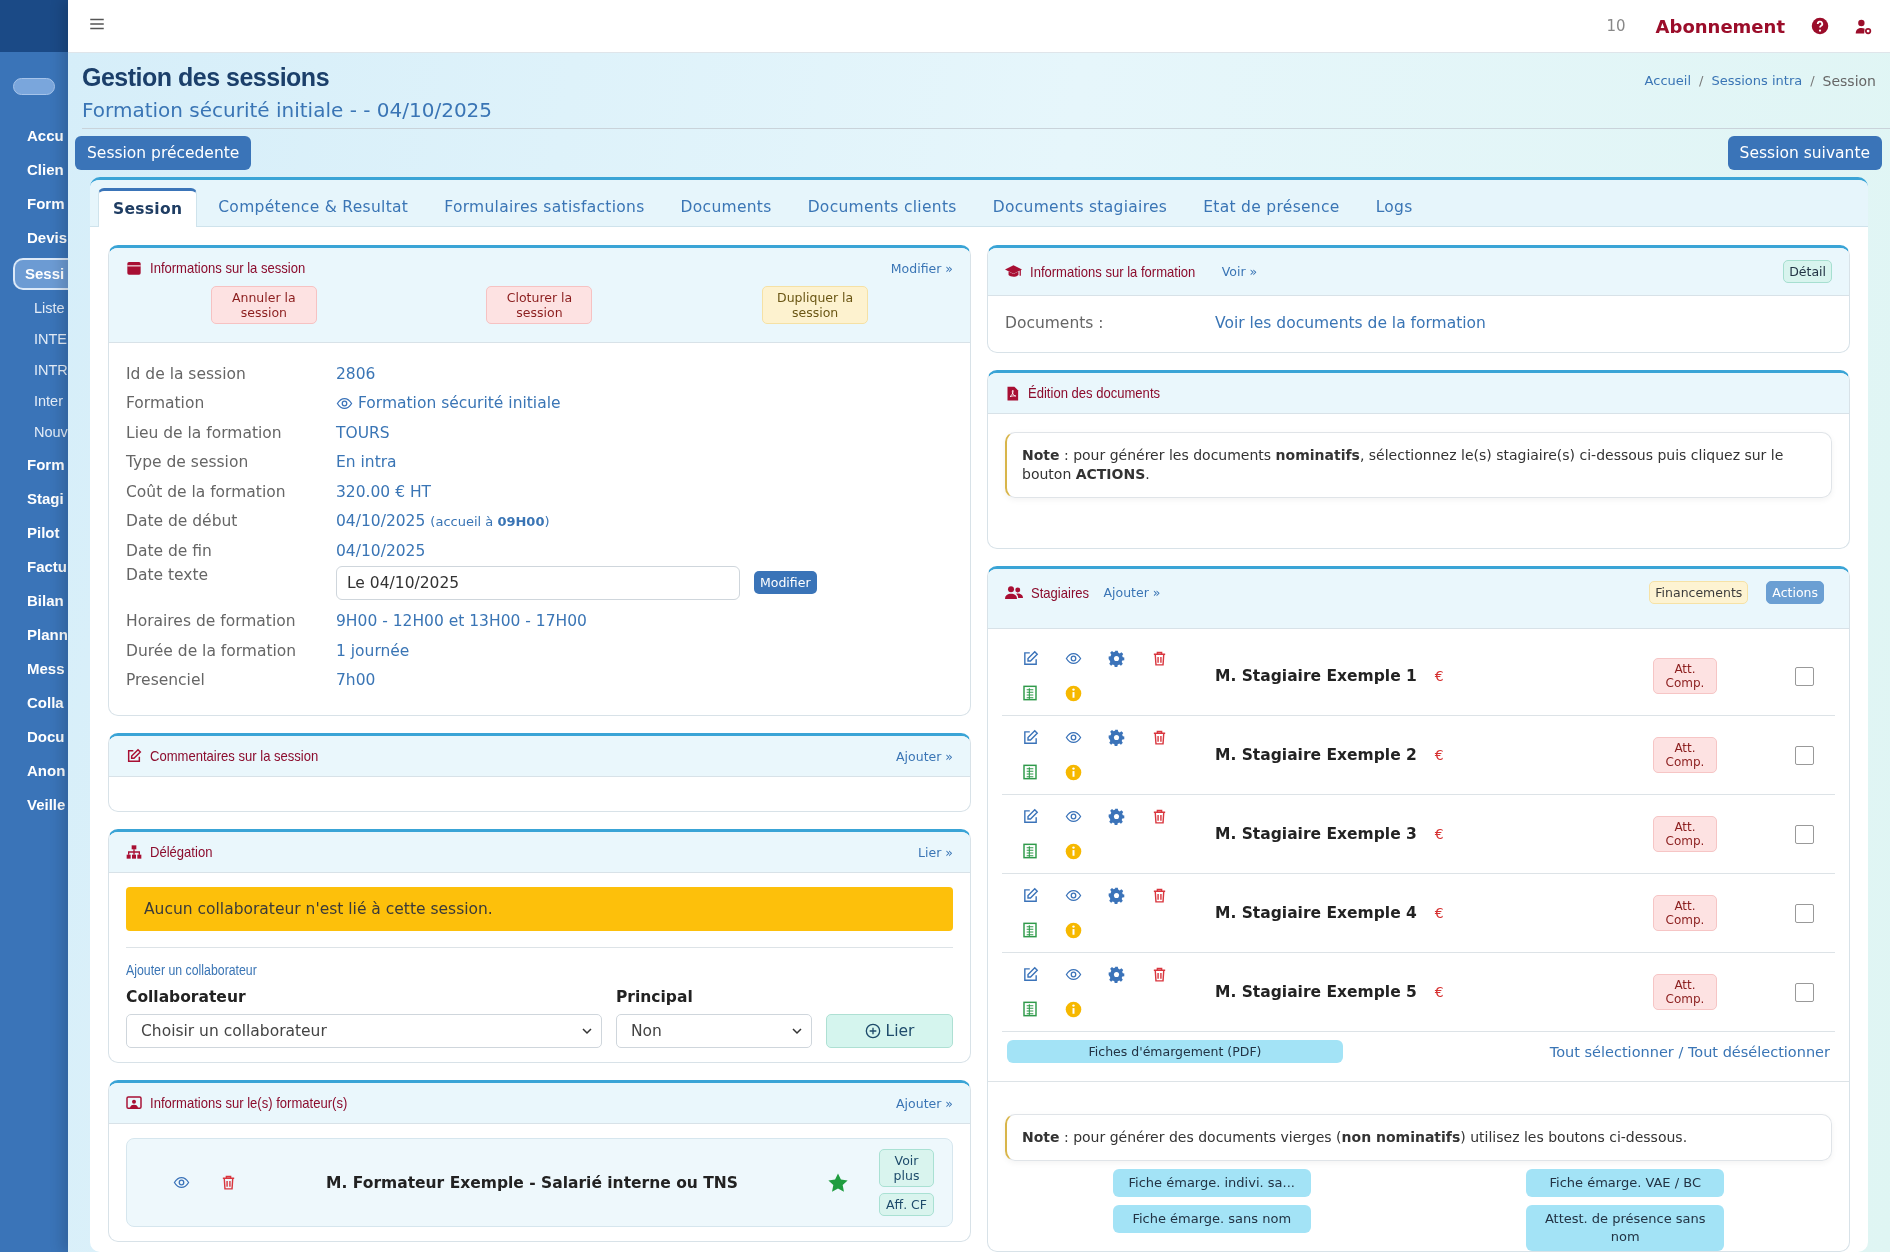 This screenshot has width=1890, height=1252. What do you see at coordinates (539, 305) in the screenshot?
I see `session-action-button: Cloturer la session` at bounding box center [539, 305].